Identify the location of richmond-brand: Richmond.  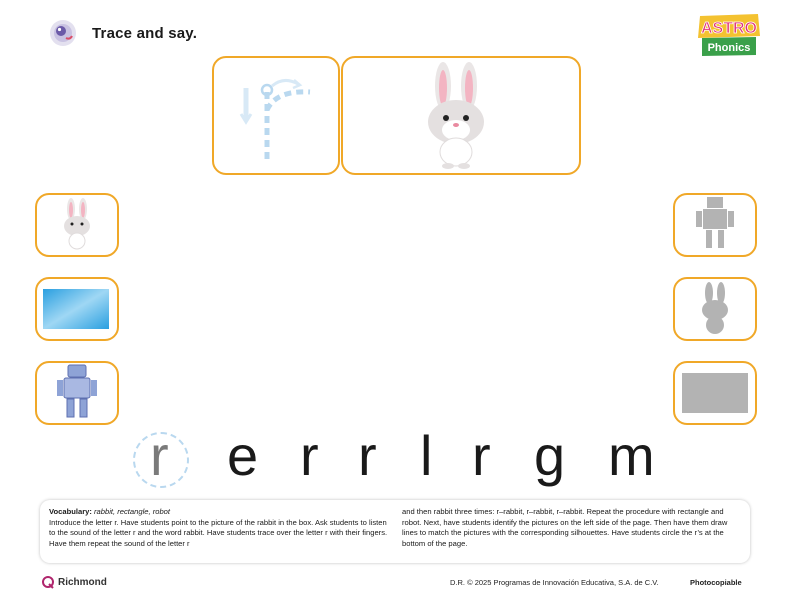
(74, 582).